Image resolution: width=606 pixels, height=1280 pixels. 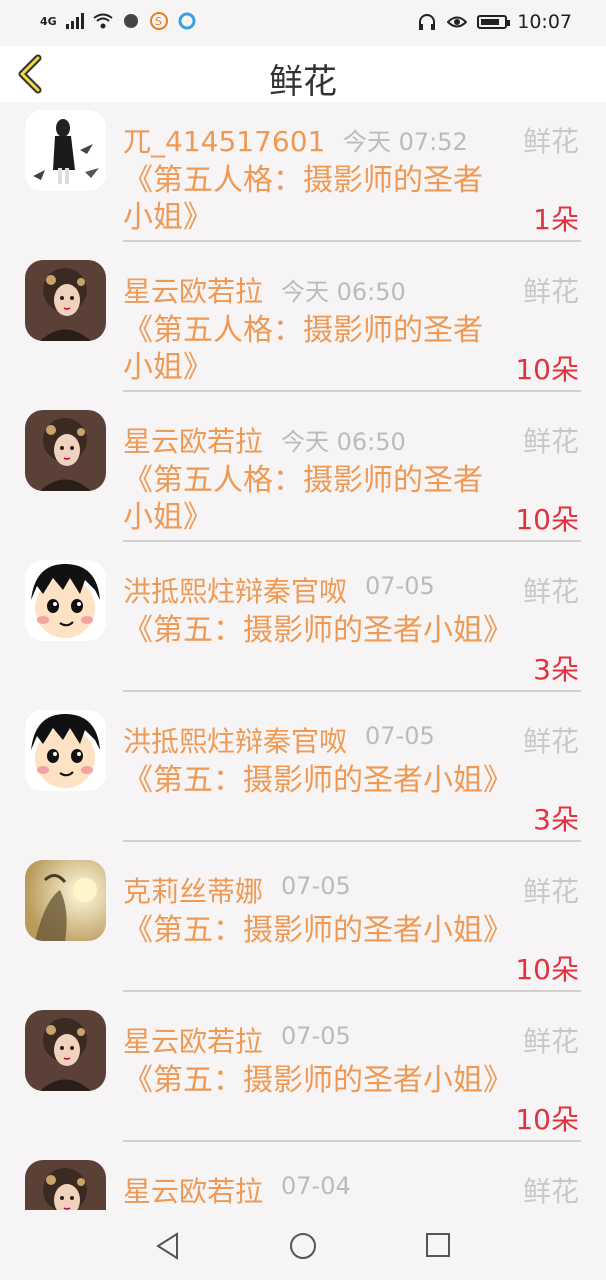 What do you see at coordinates (118, 21) in the screenshot?
I see `status-left: 4G S` at bounding box center [118, 21].